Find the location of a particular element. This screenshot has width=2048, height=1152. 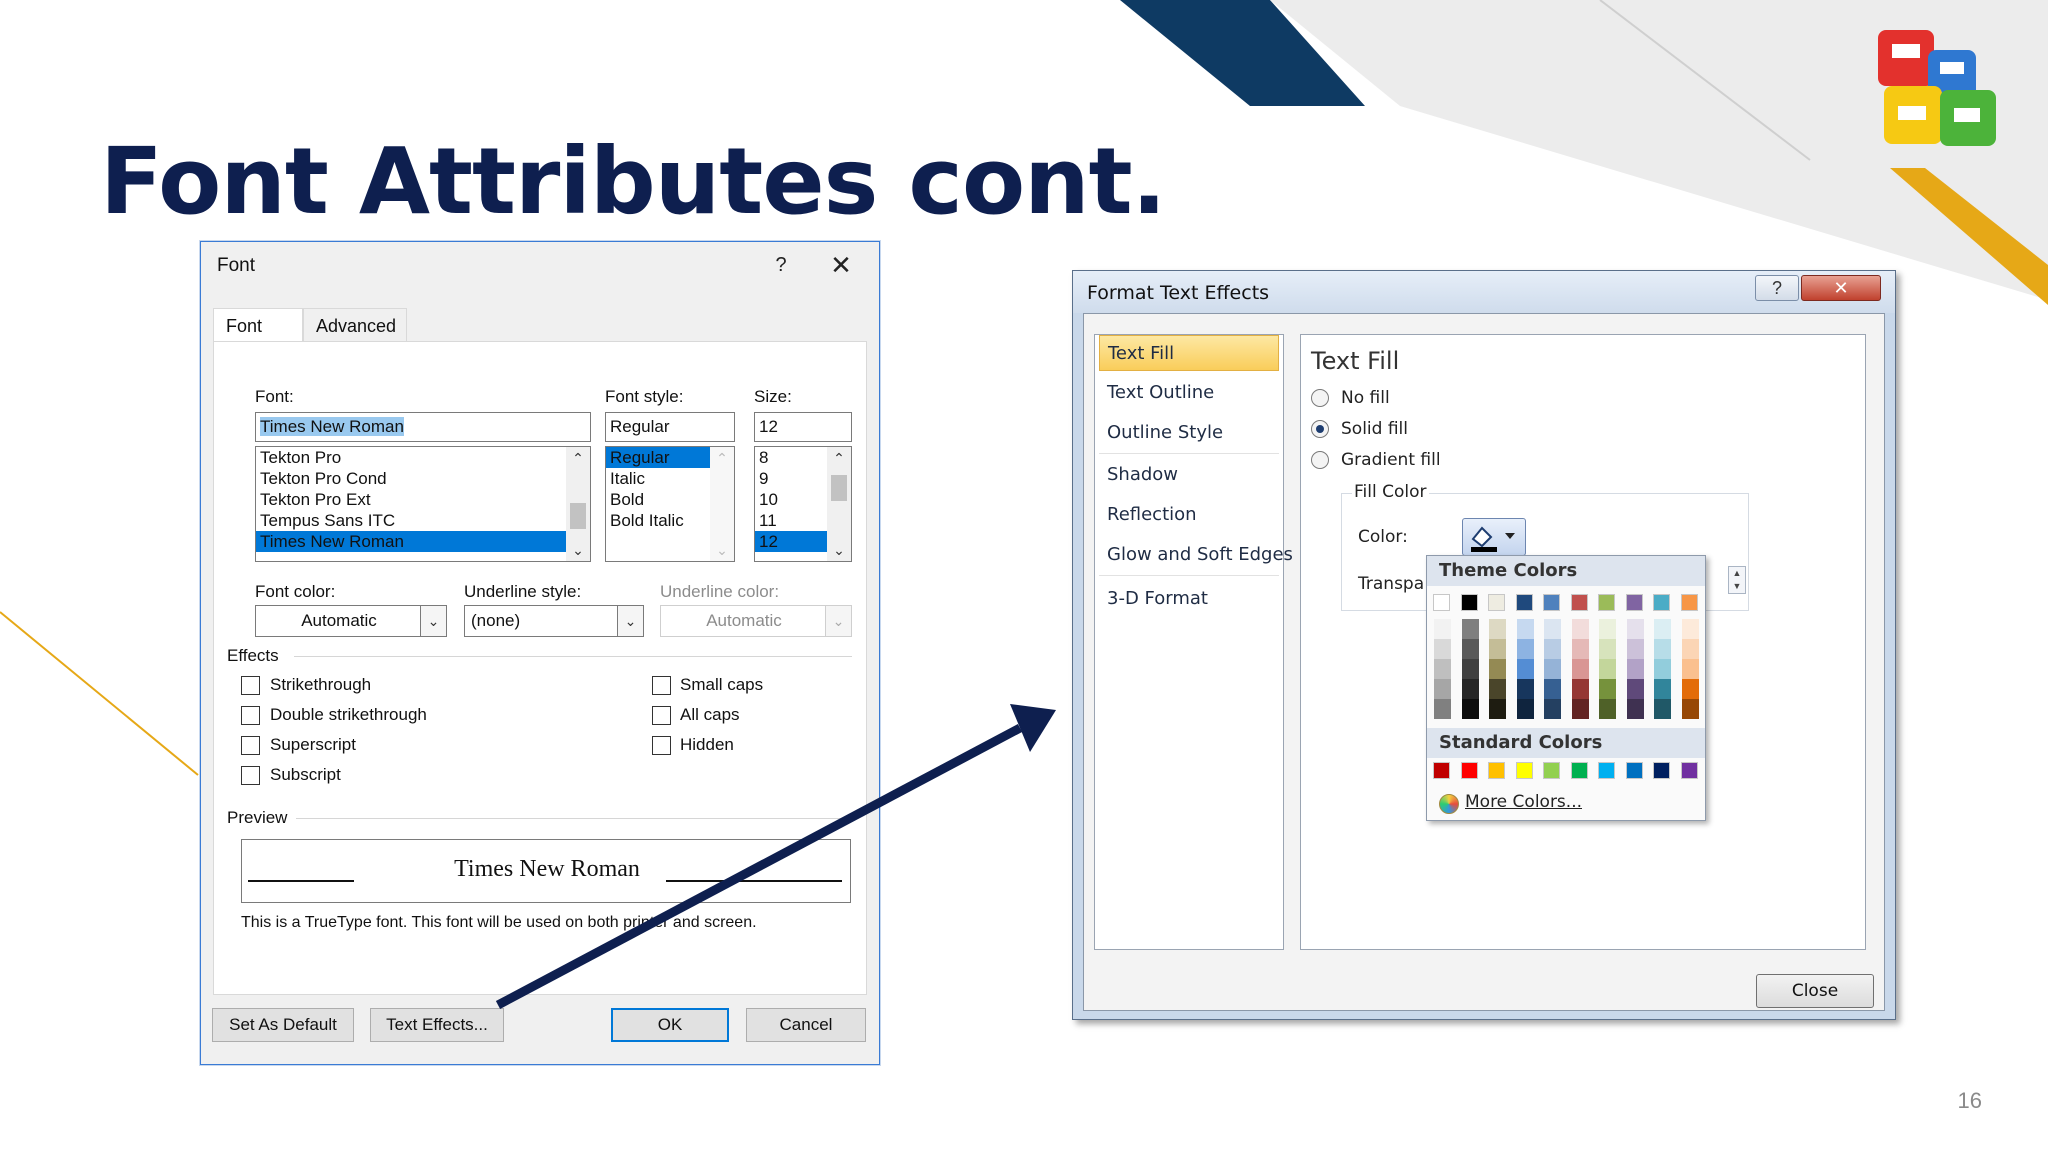

pointer-arrow is located at coordinates (775, 856).